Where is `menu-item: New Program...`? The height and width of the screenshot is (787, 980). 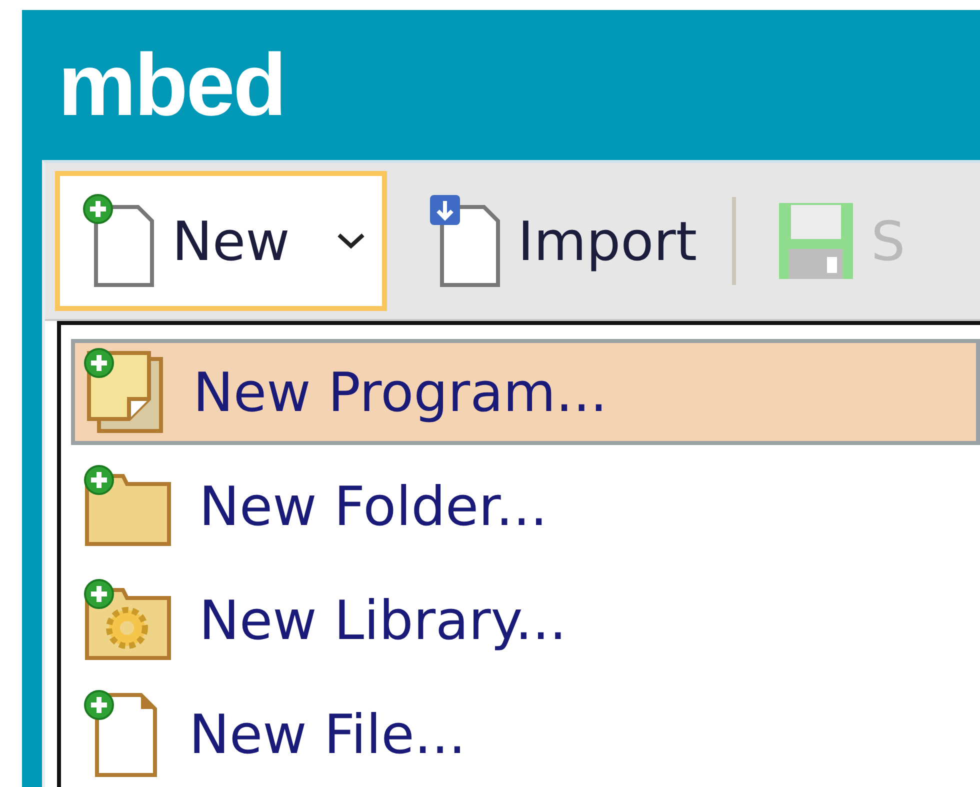 menu-item: New Program... is located at coordinates (525, 392).